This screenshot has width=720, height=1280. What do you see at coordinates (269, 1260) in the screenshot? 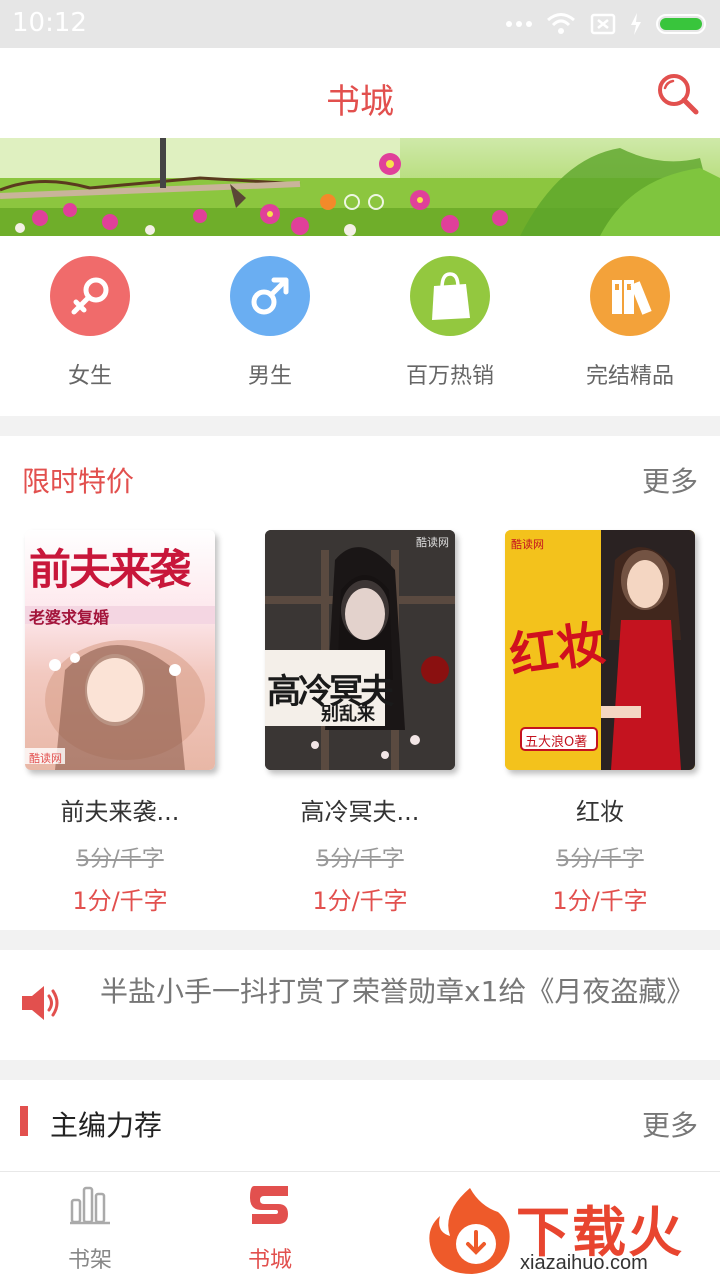
I see `tab-label: 书城` at bounding box center [269, 1260].